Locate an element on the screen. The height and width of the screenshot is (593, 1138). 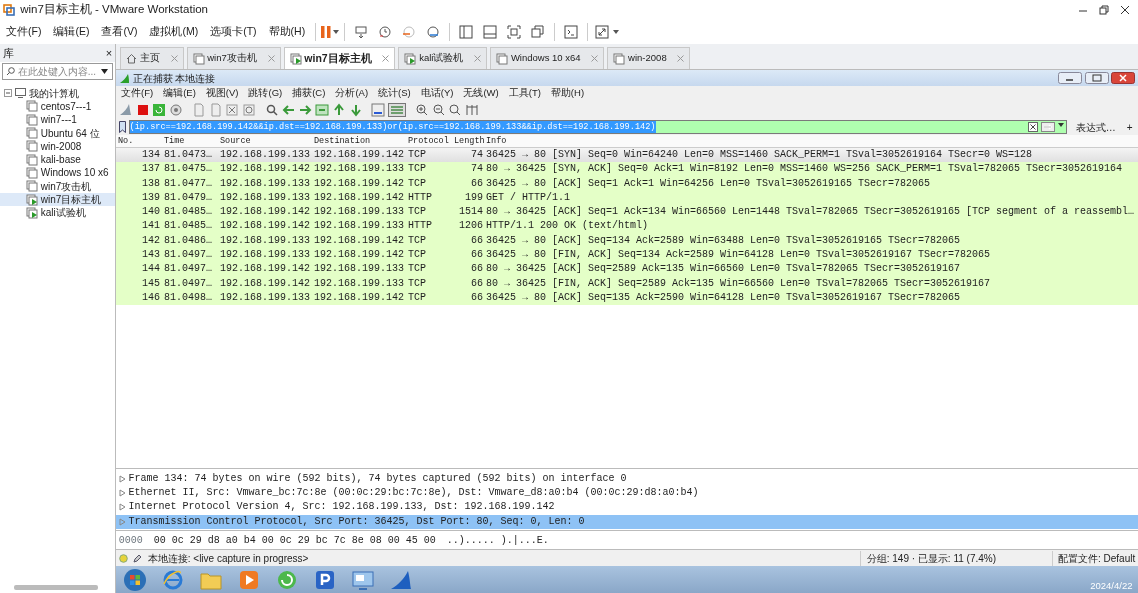
menu-item: 分析(A) is located at coordinates (352, 93).